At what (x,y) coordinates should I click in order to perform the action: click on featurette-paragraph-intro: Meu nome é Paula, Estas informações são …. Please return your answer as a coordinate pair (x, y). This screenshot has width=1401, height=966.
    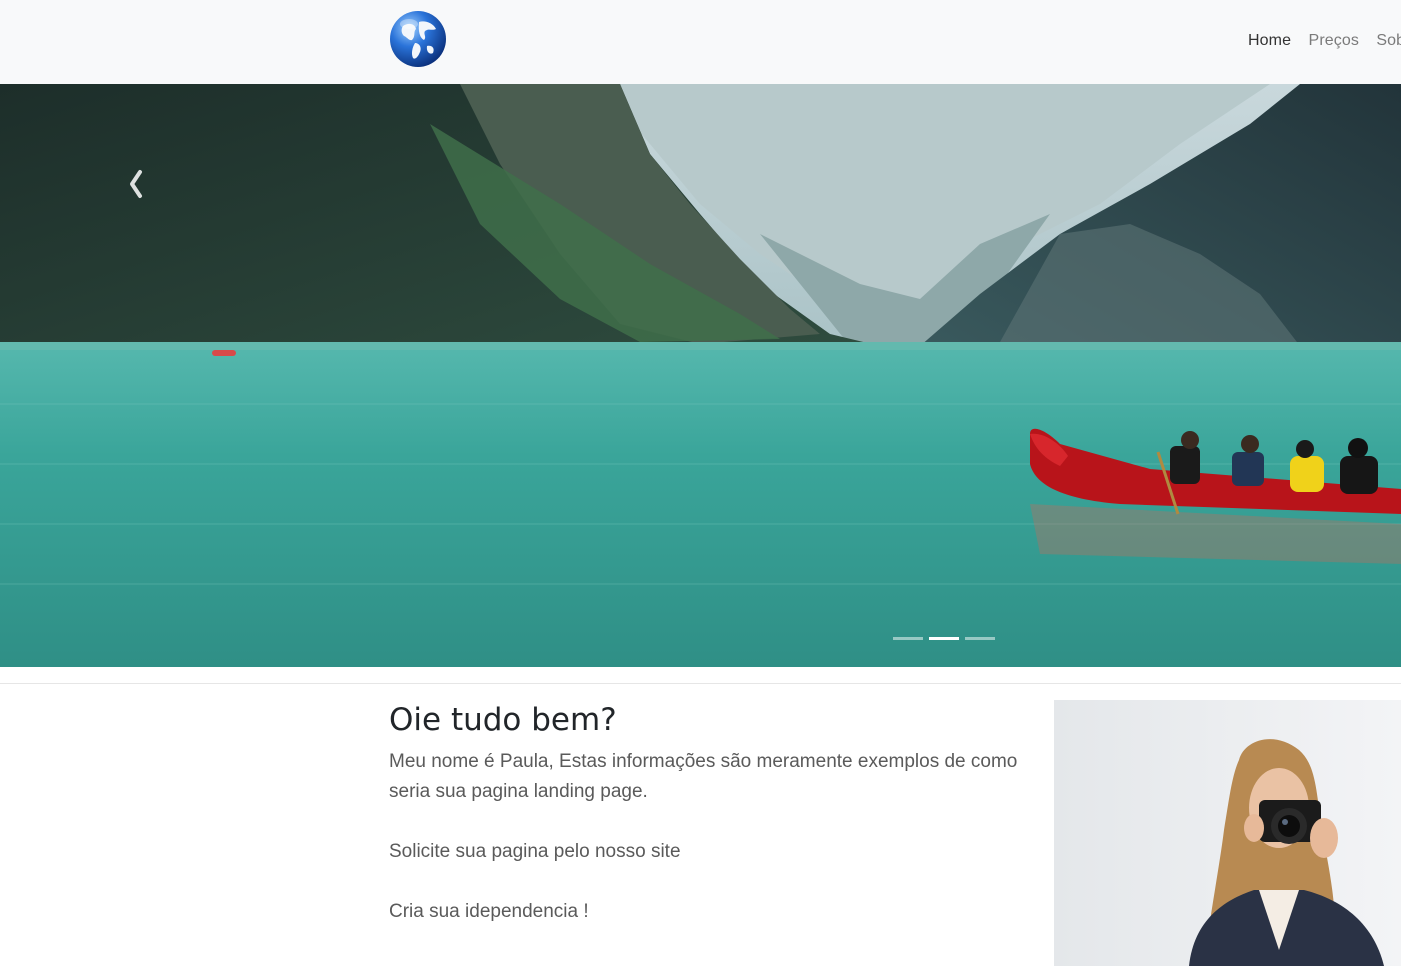
    Looking at the image, I should click on (703, 776).